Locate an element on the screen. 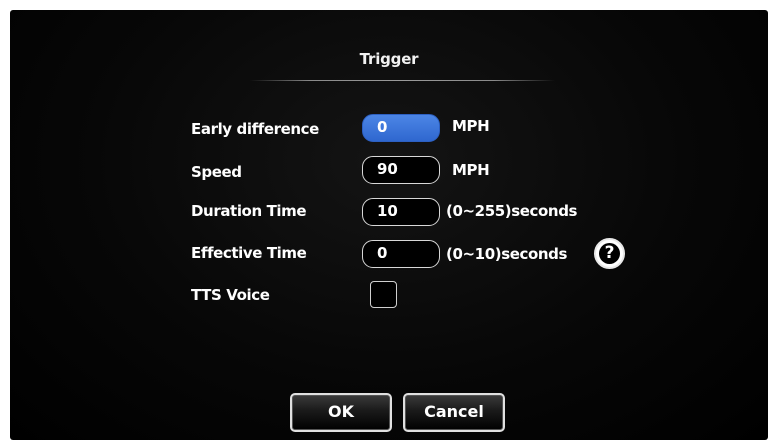 Image resolution: width=779 pixels, height=446 pixels. speed-field: 90 is located at coordinates (401, 170).